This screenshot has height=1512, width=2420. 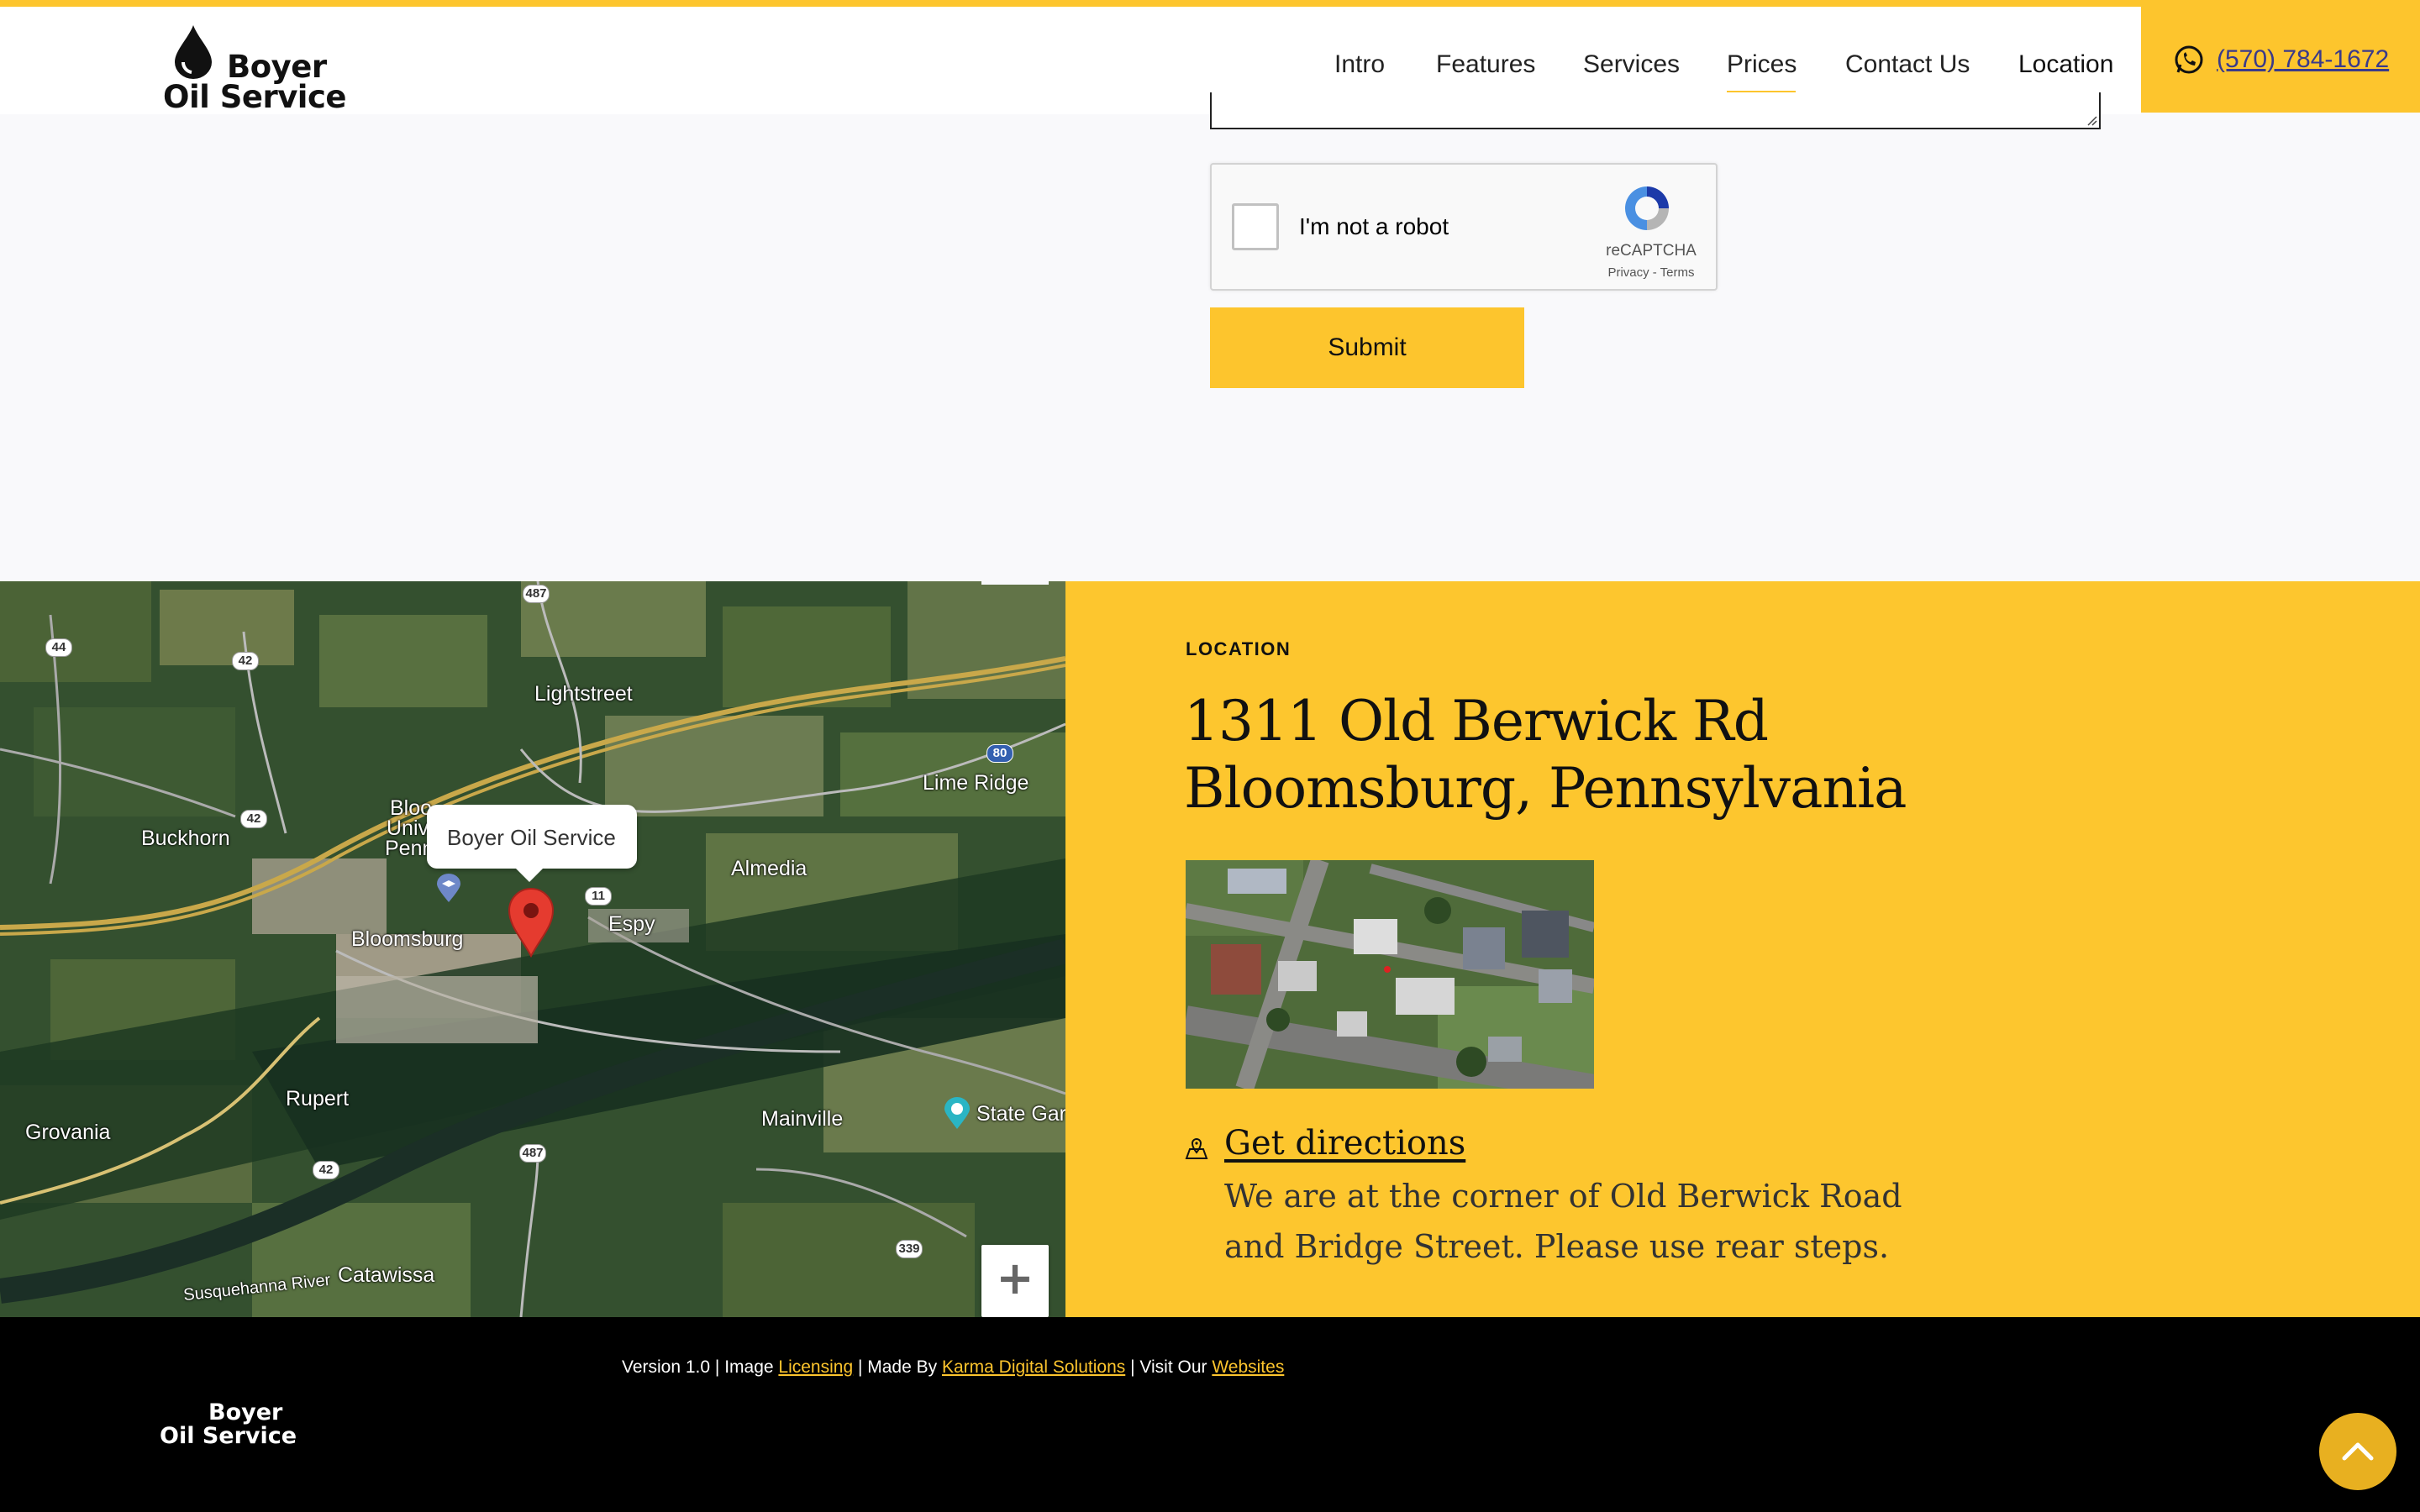 What do you see at coordinates (631, 924) in the screenshot?
I see `map-place-espy: Espy` at bounding box center [631, 924].